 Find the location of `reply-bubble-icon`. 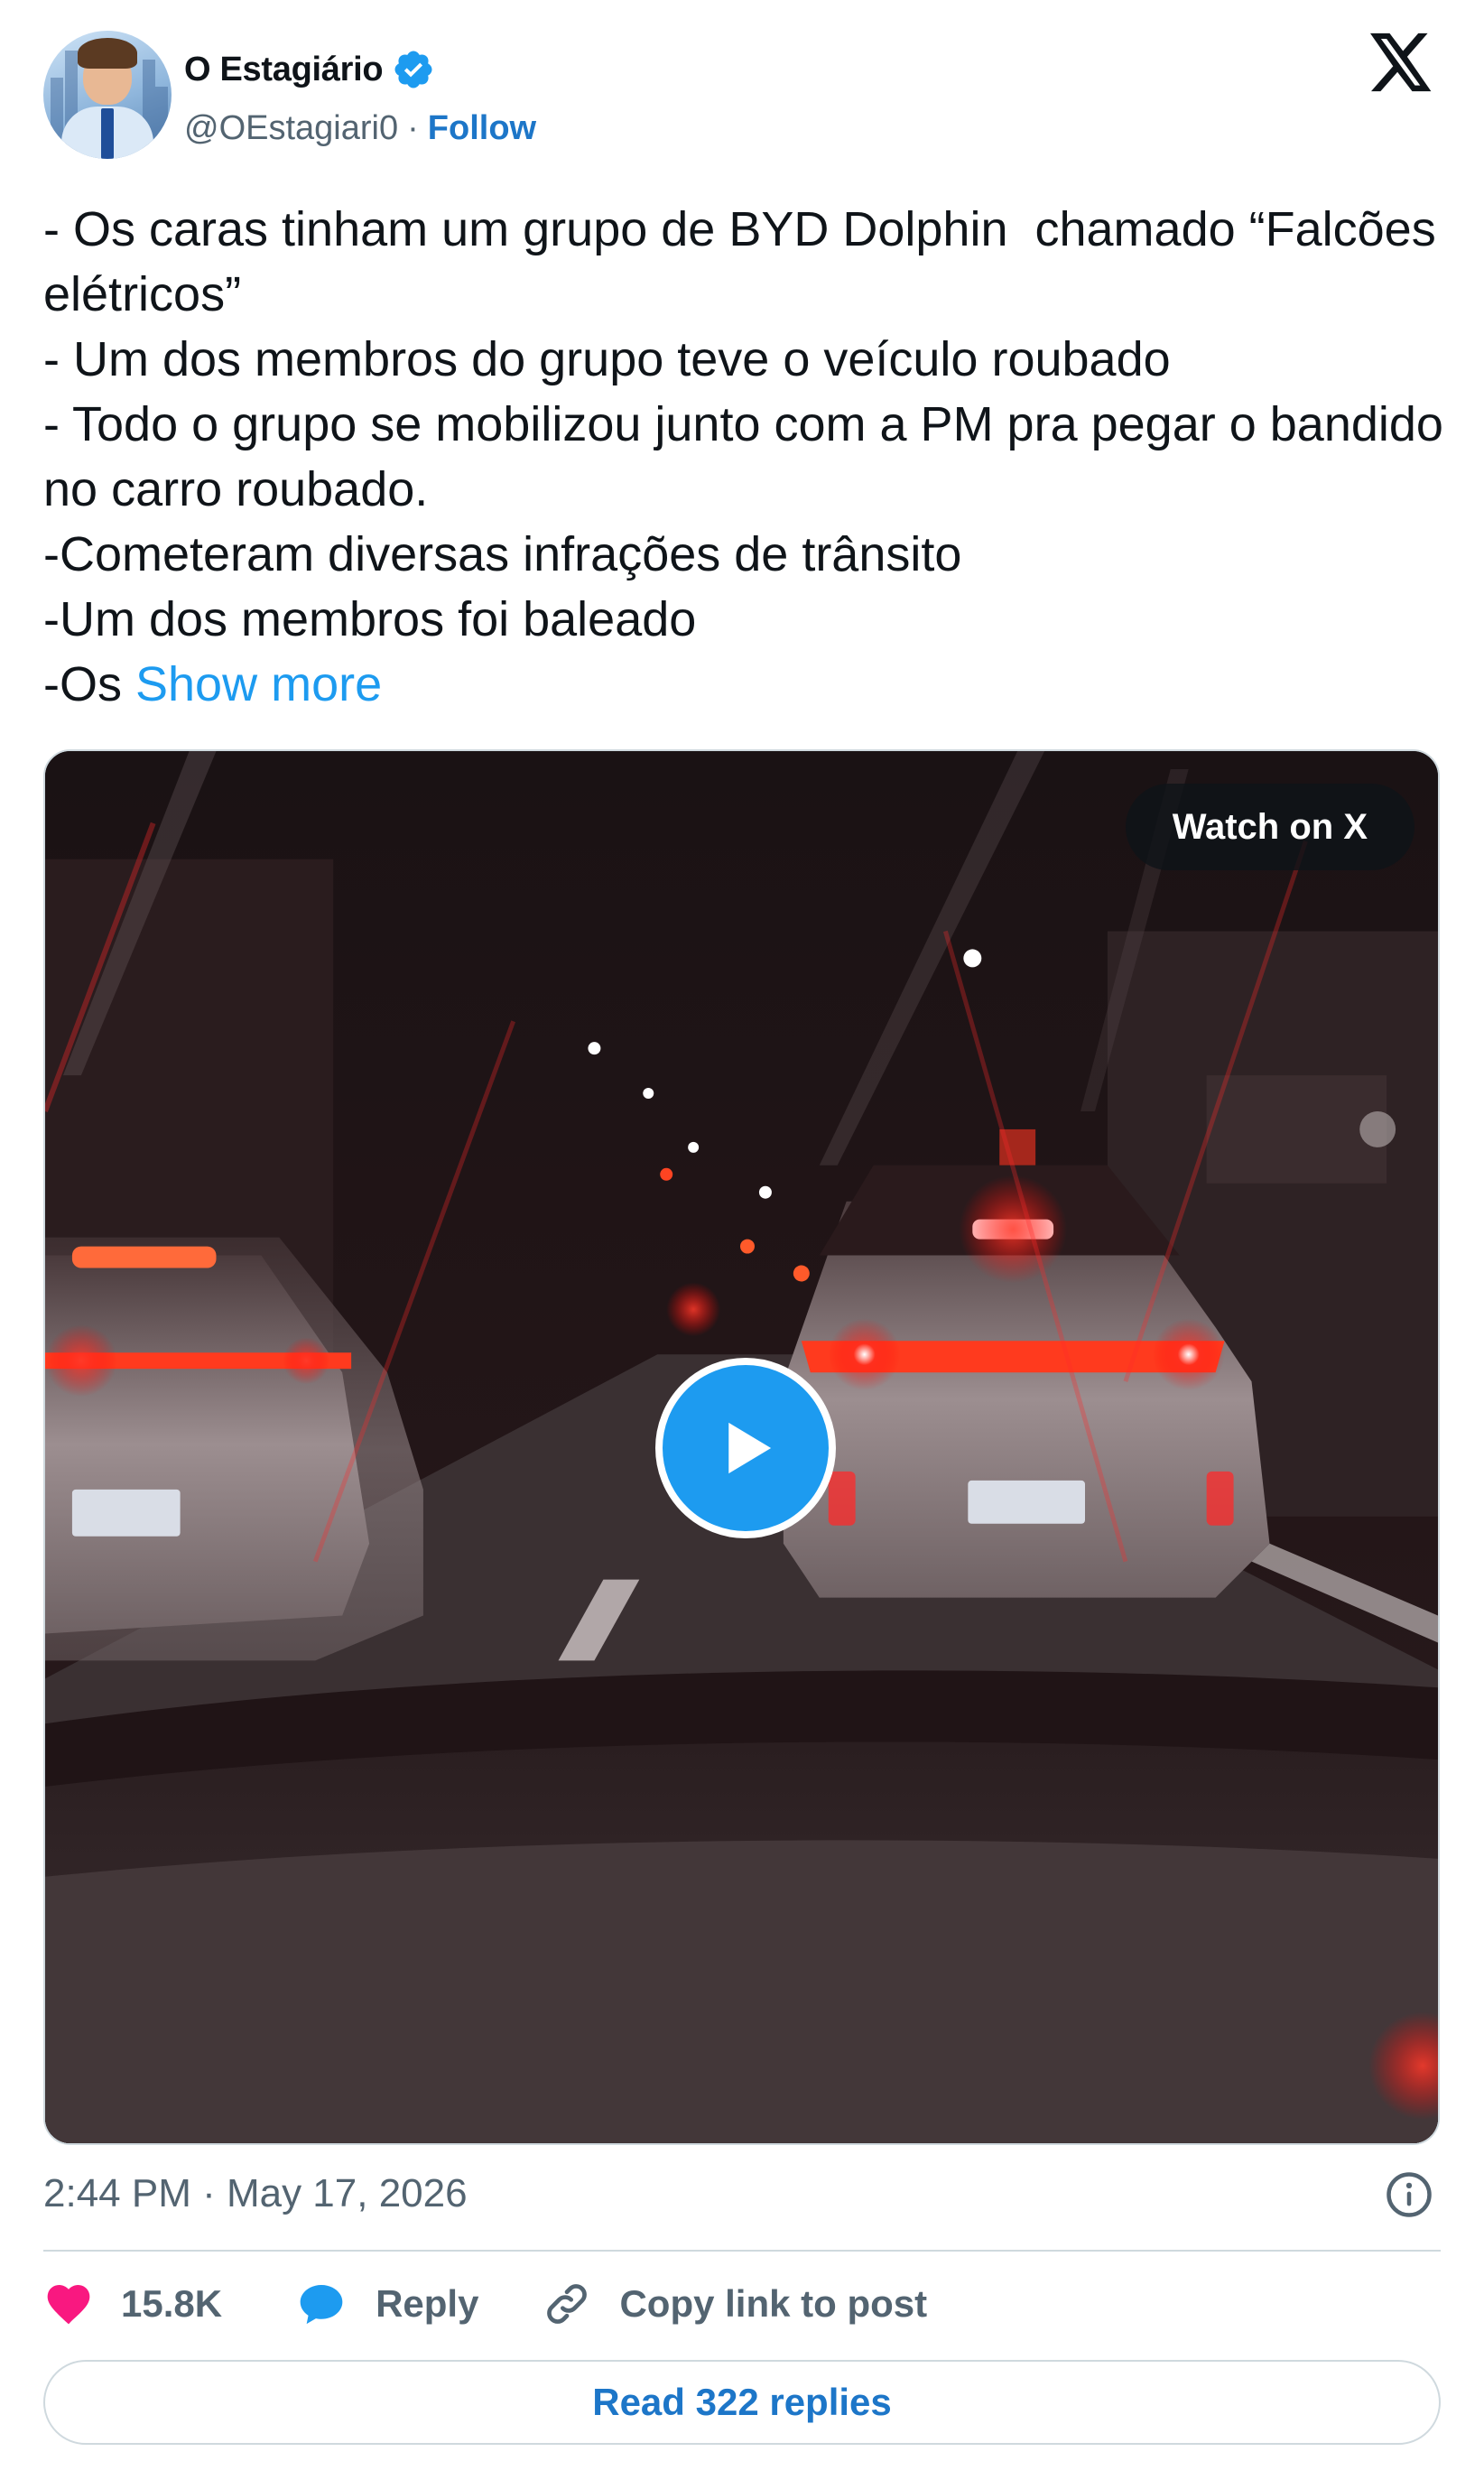

reply-bubble-icon is located at coordinates (321, 2305).